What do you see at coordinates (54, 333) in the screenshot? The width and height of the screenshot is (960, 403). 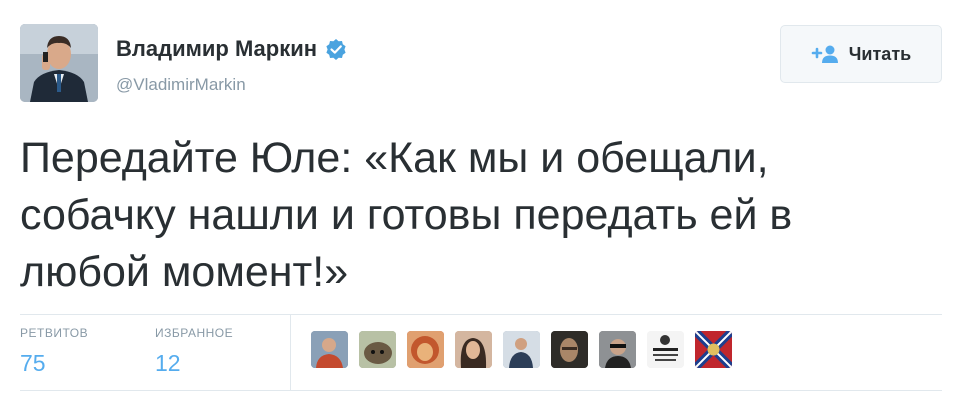 I see `retweet-label: РЕТВИТОВ` at bounding box center [54, 333].